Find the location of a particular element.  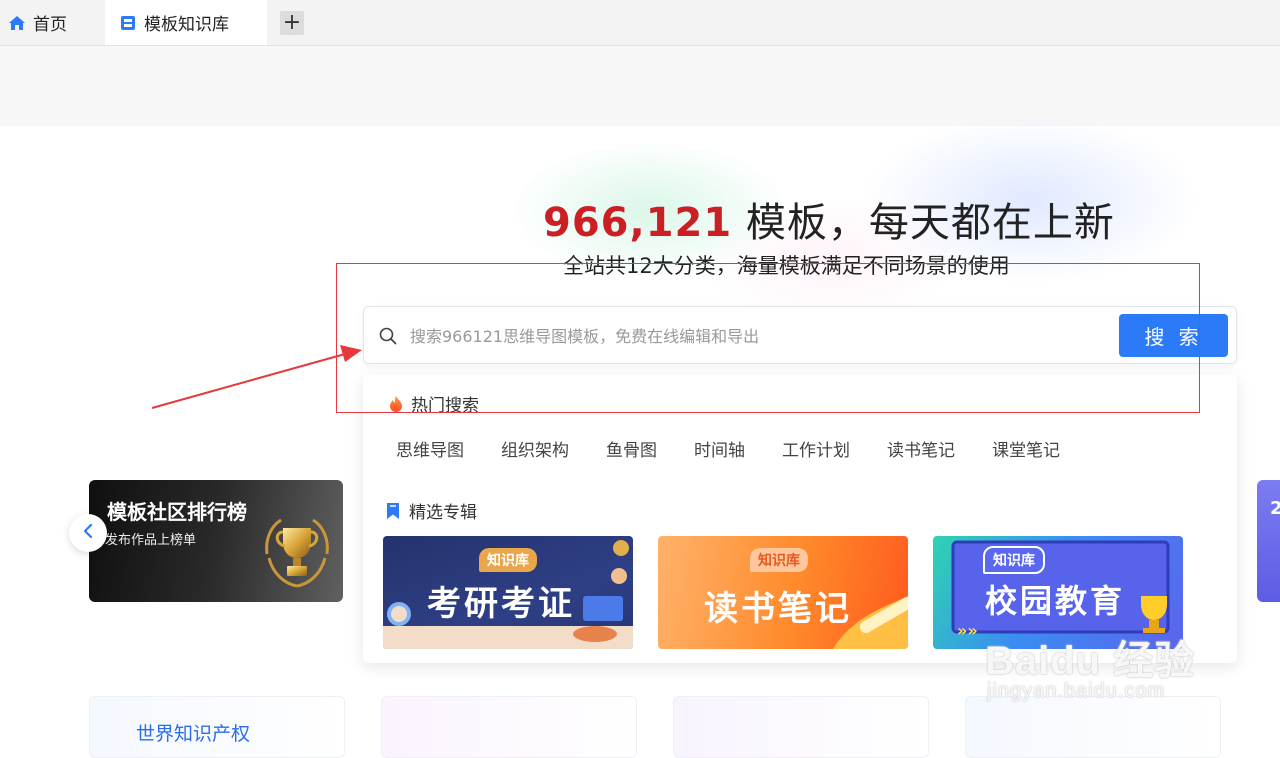

featured-card-reading: 知识库 读书笔记 is located at coordinates (783, 592).